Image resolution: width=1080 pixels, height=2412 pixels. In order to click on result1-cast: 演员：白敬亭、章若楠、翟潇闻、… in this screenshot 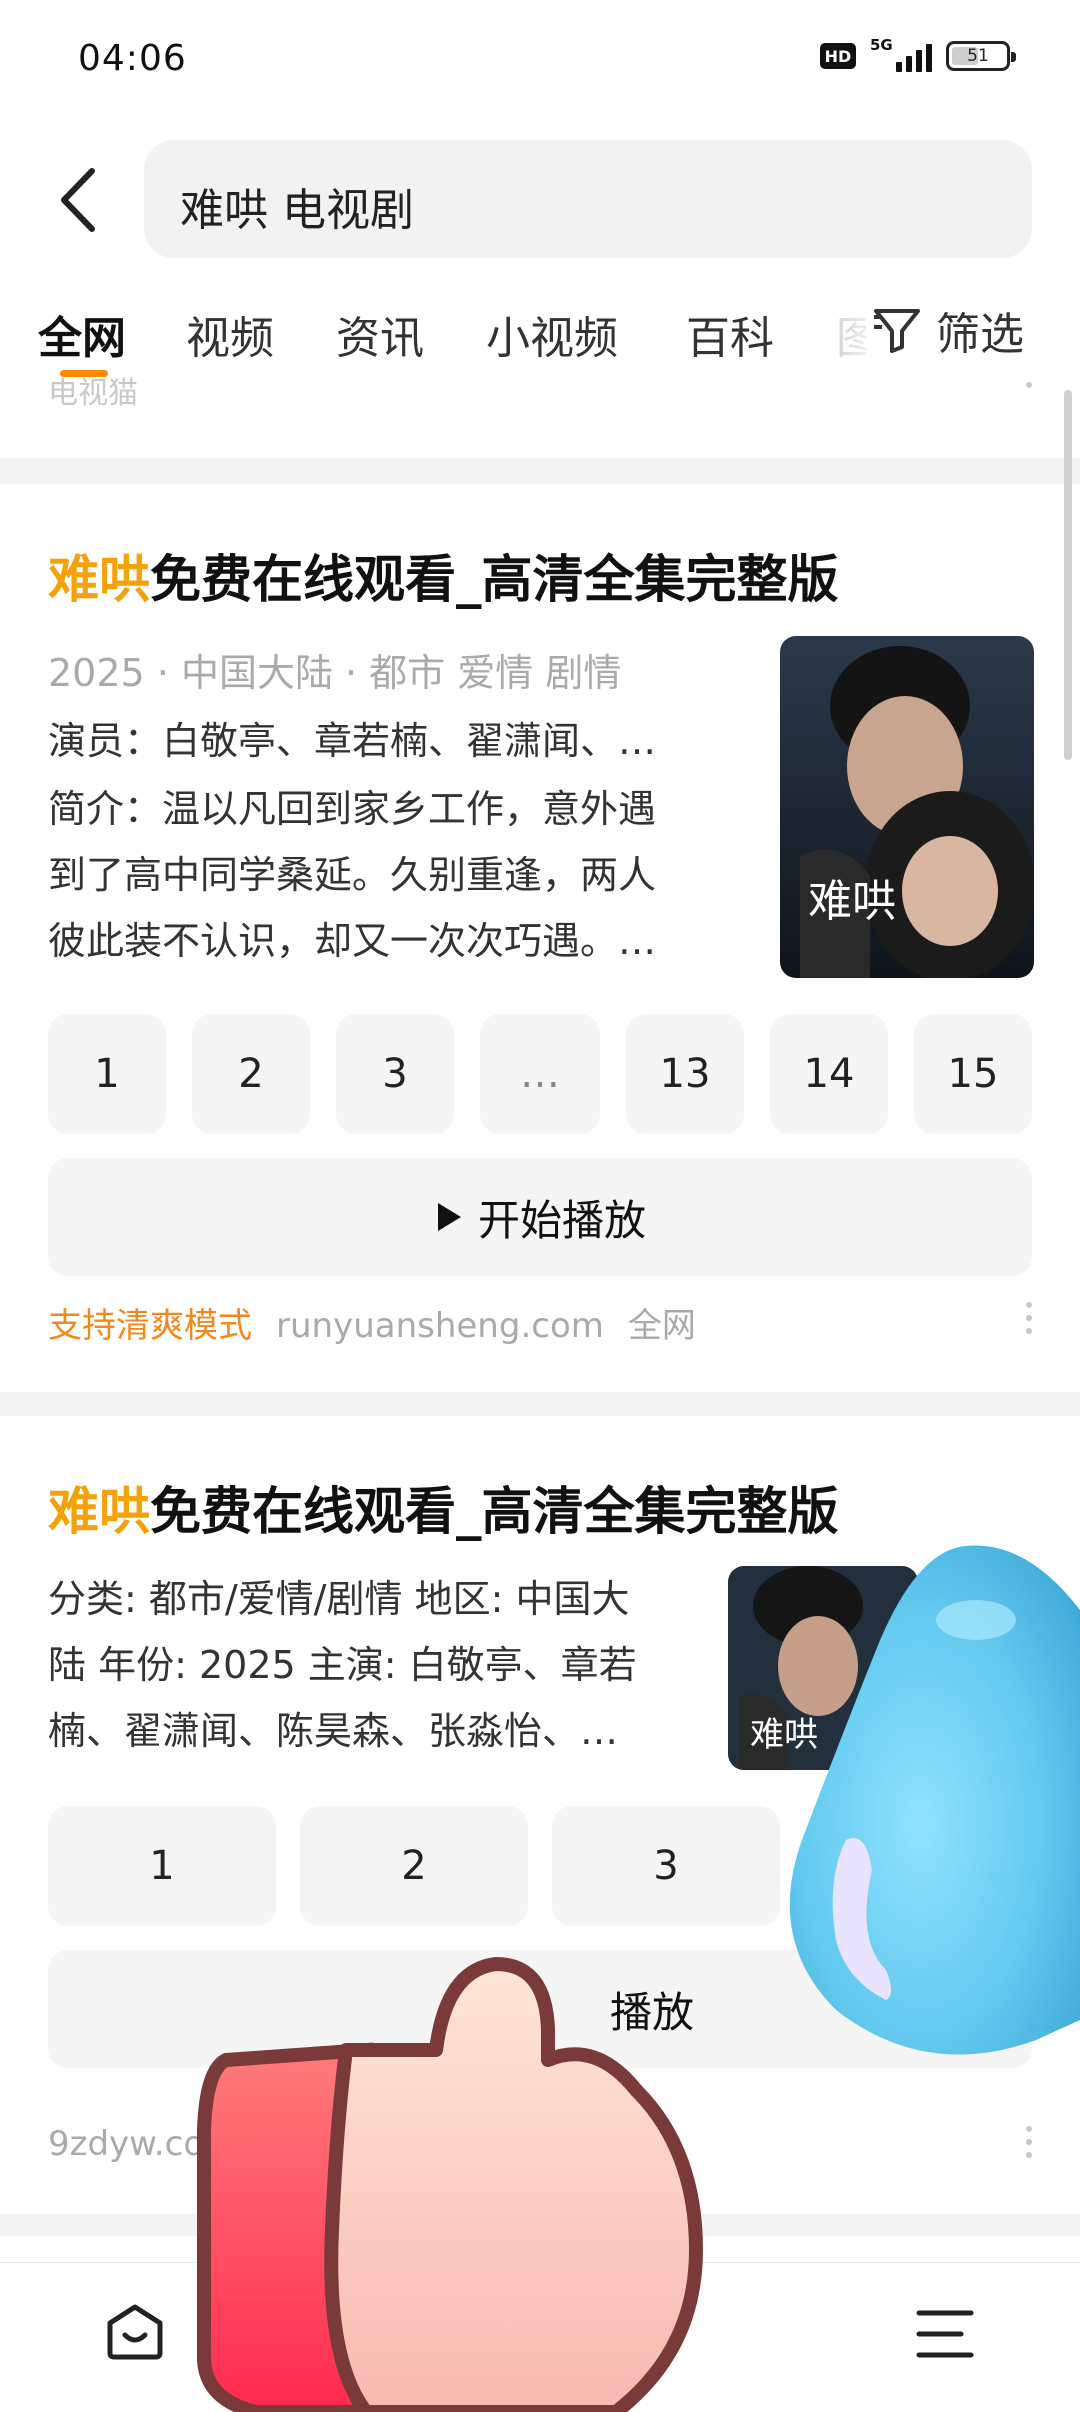, I will do `click(352, 741)`.